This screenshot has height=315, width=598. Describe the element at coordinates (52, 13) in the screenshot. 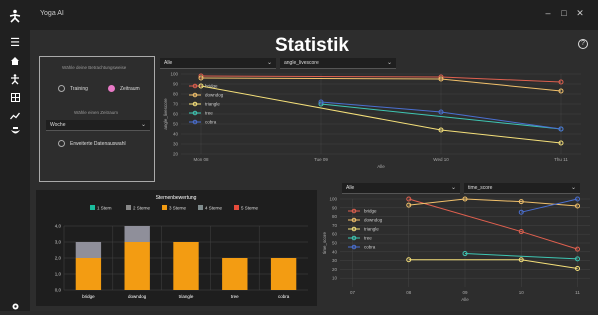

I see `app-title: Yoga AI` at that location.